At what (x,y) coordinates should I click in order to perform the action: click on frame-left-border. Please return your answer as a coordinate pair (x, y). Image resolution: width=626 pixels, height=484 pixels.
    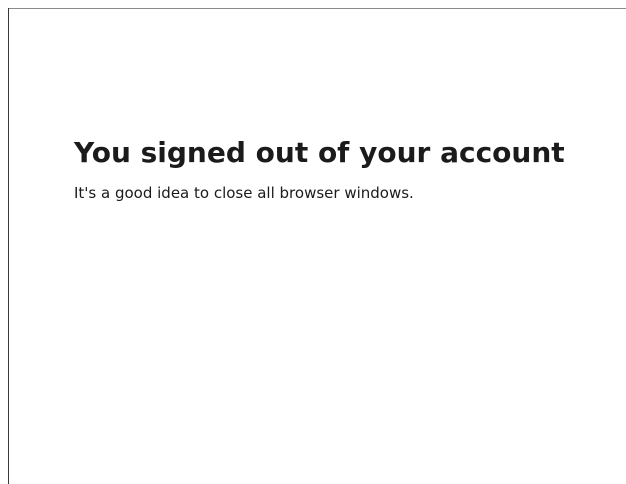
    Looking at the image, I should click on (8, 246).